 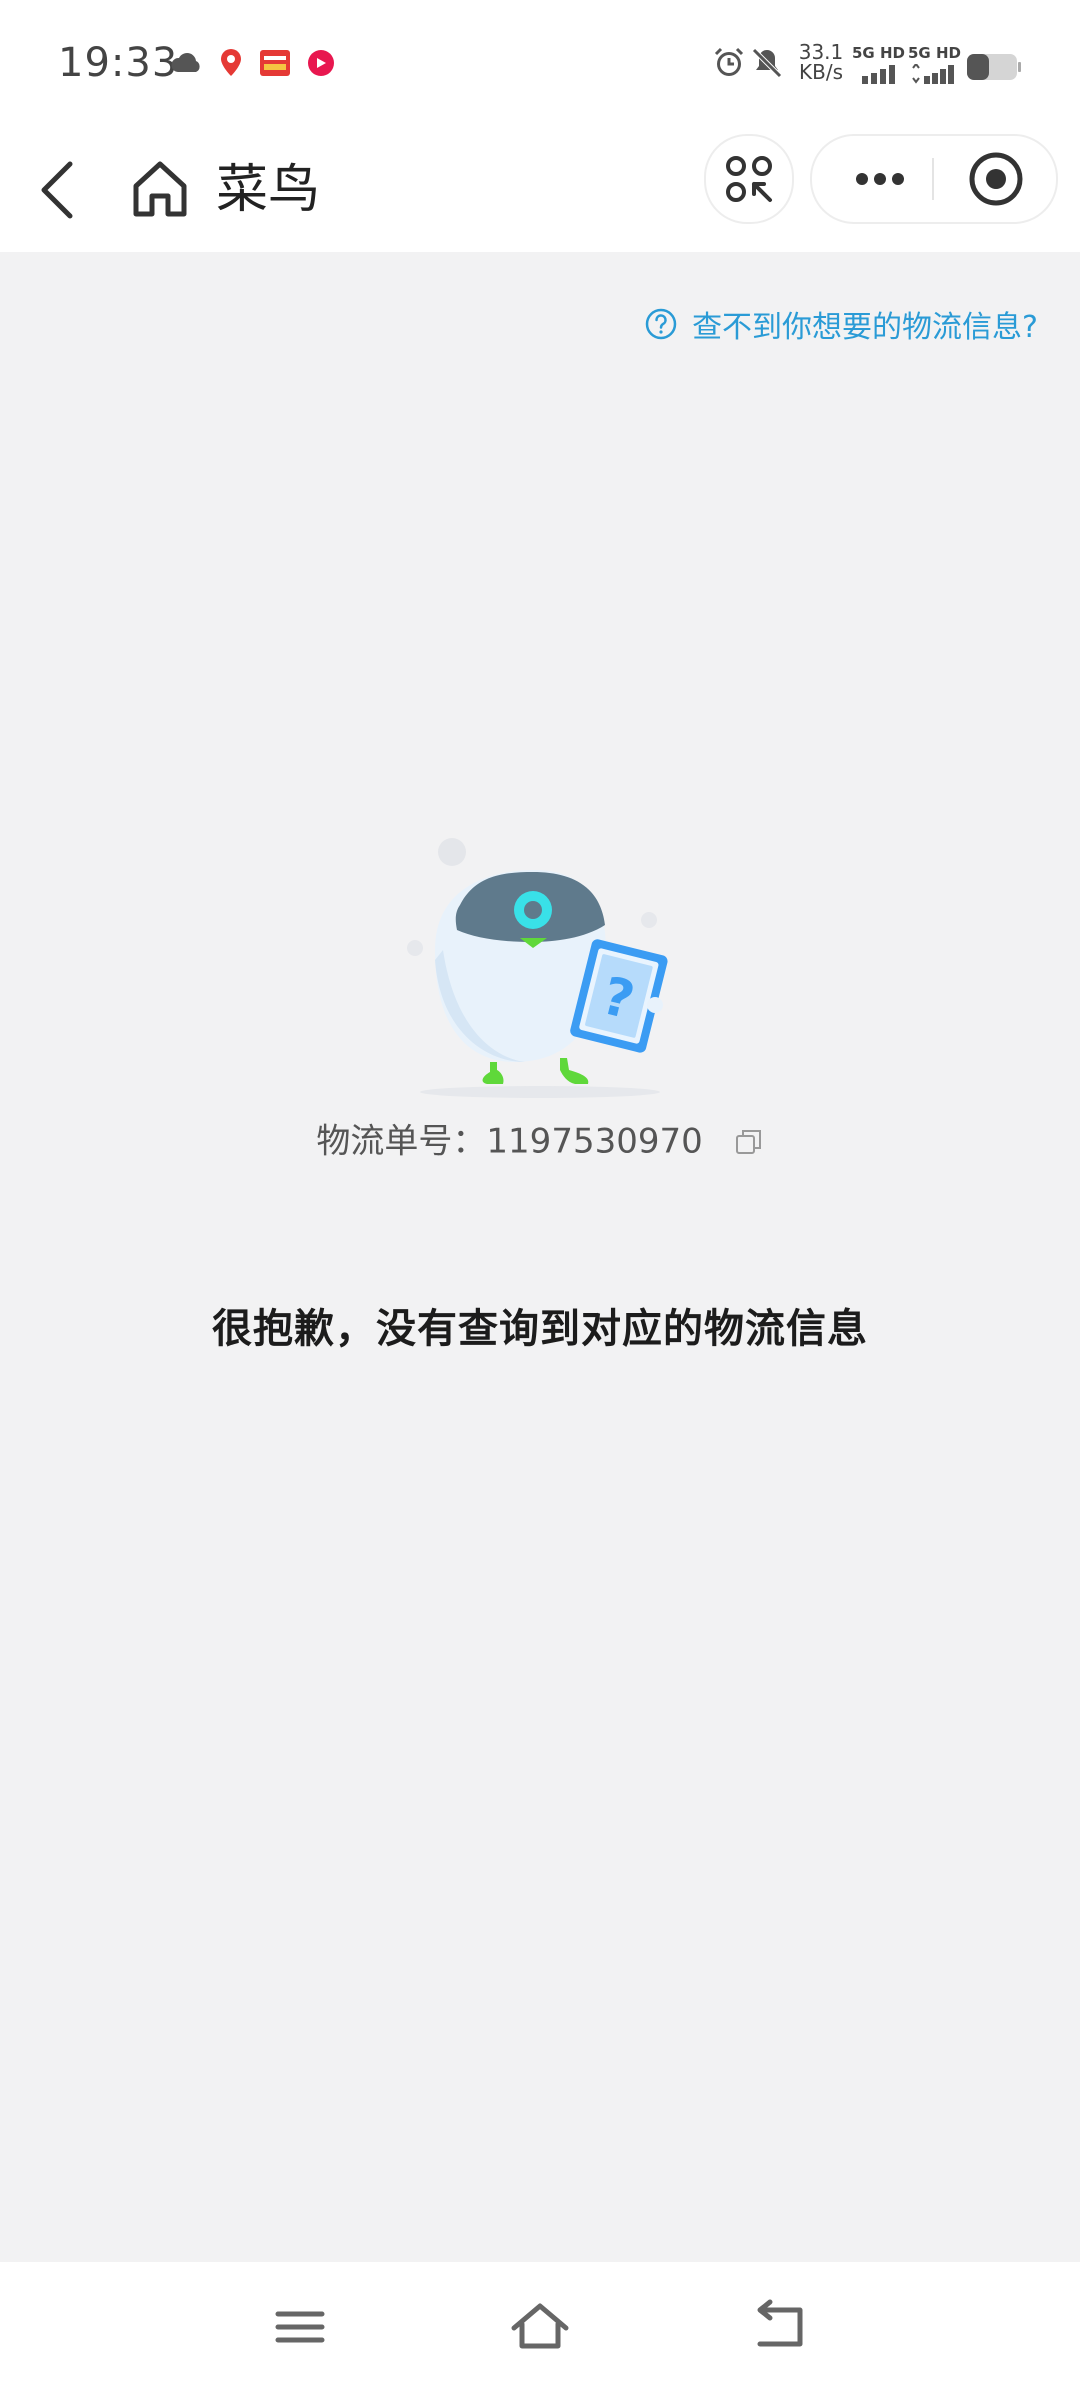 What do you see at coordinates (537, 968) in the screenshot?
I see `empty-state-mascot: ?` at bounding box center [537, 968].